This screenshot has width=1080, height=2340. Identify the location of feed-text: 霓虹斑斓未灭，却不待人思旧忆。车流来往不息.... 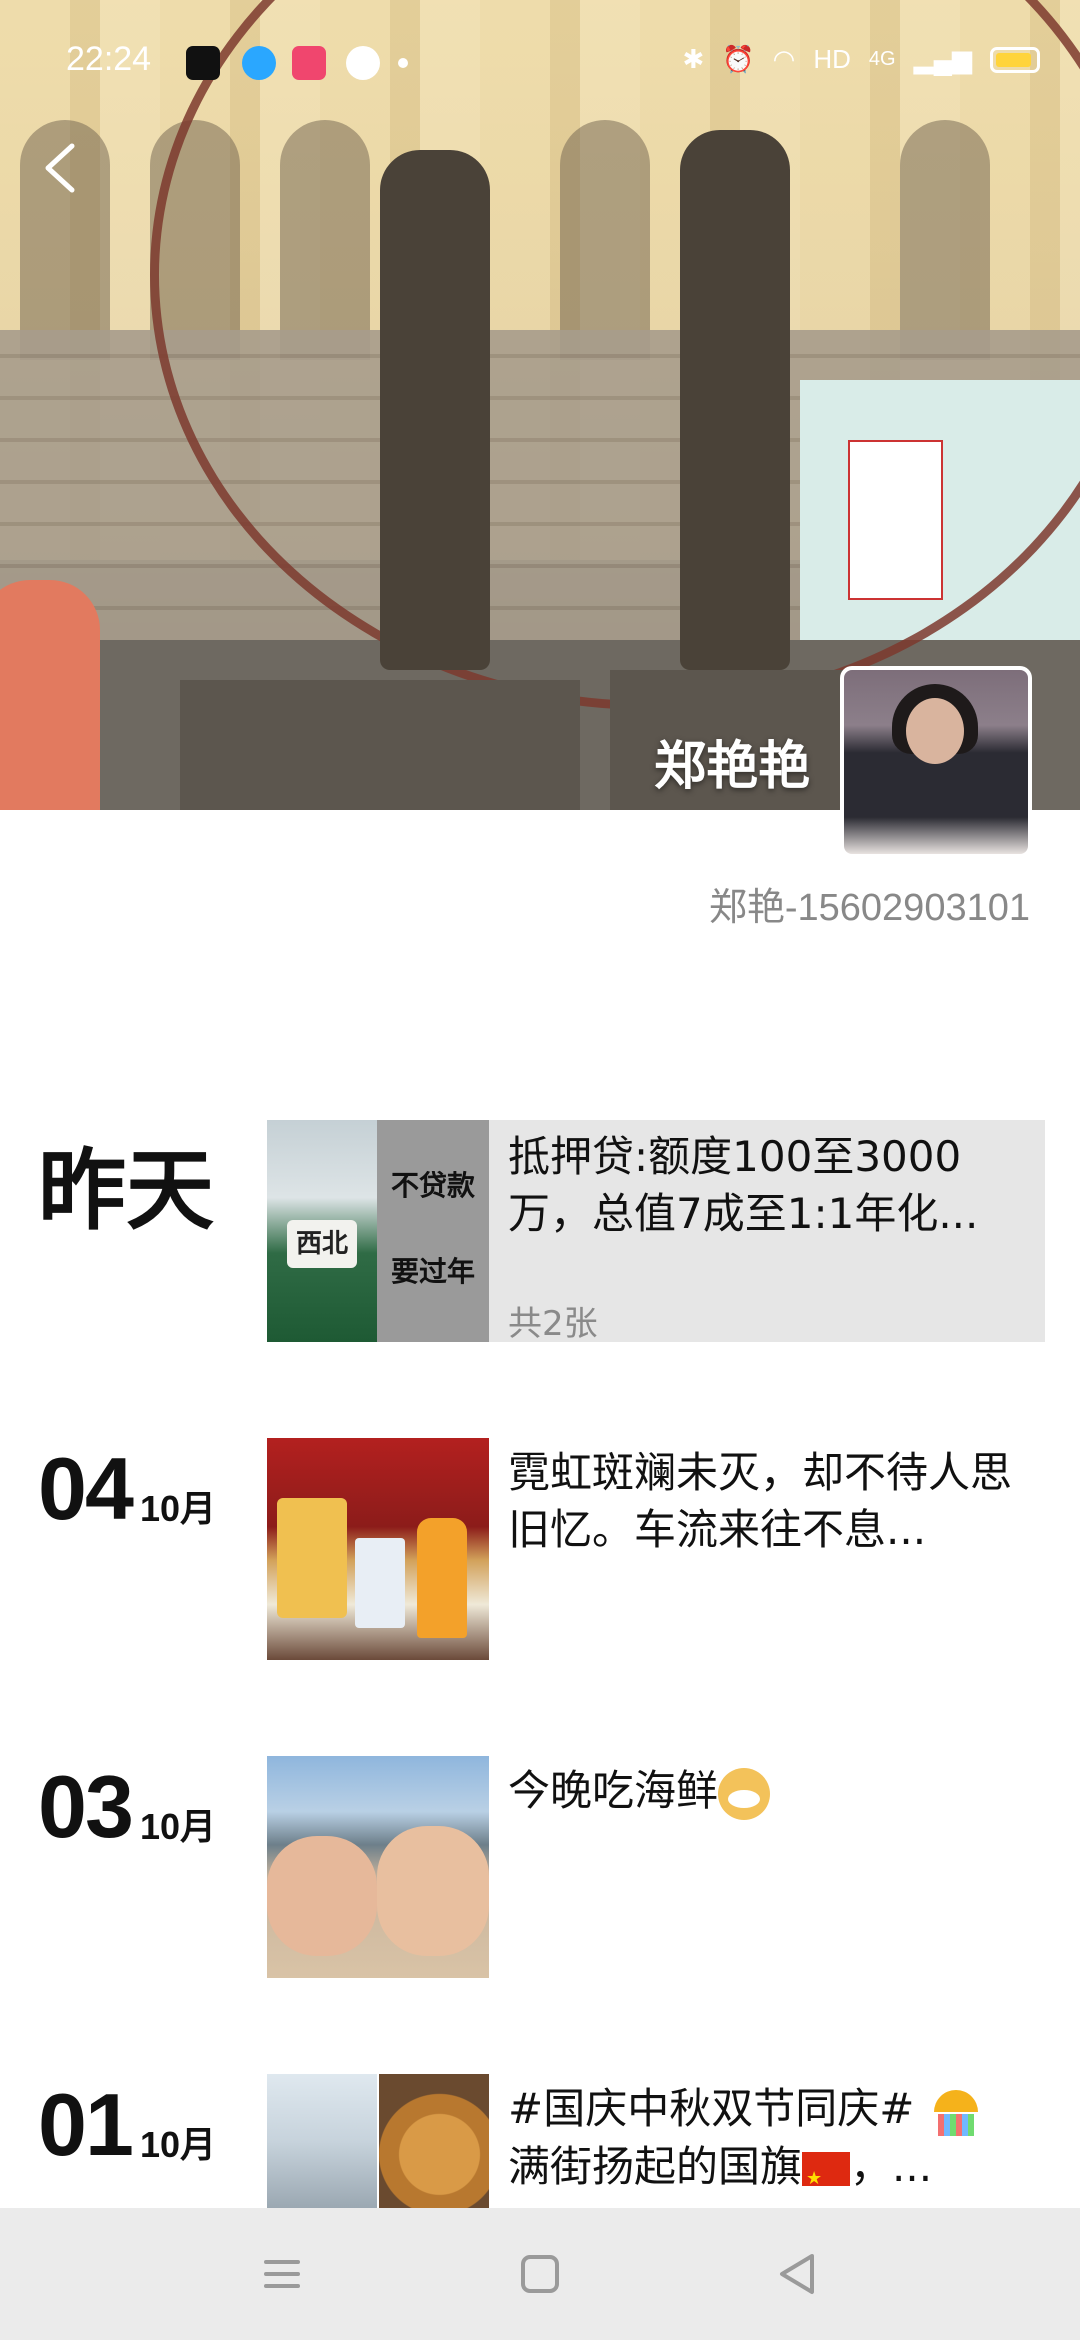
(760, 1501).